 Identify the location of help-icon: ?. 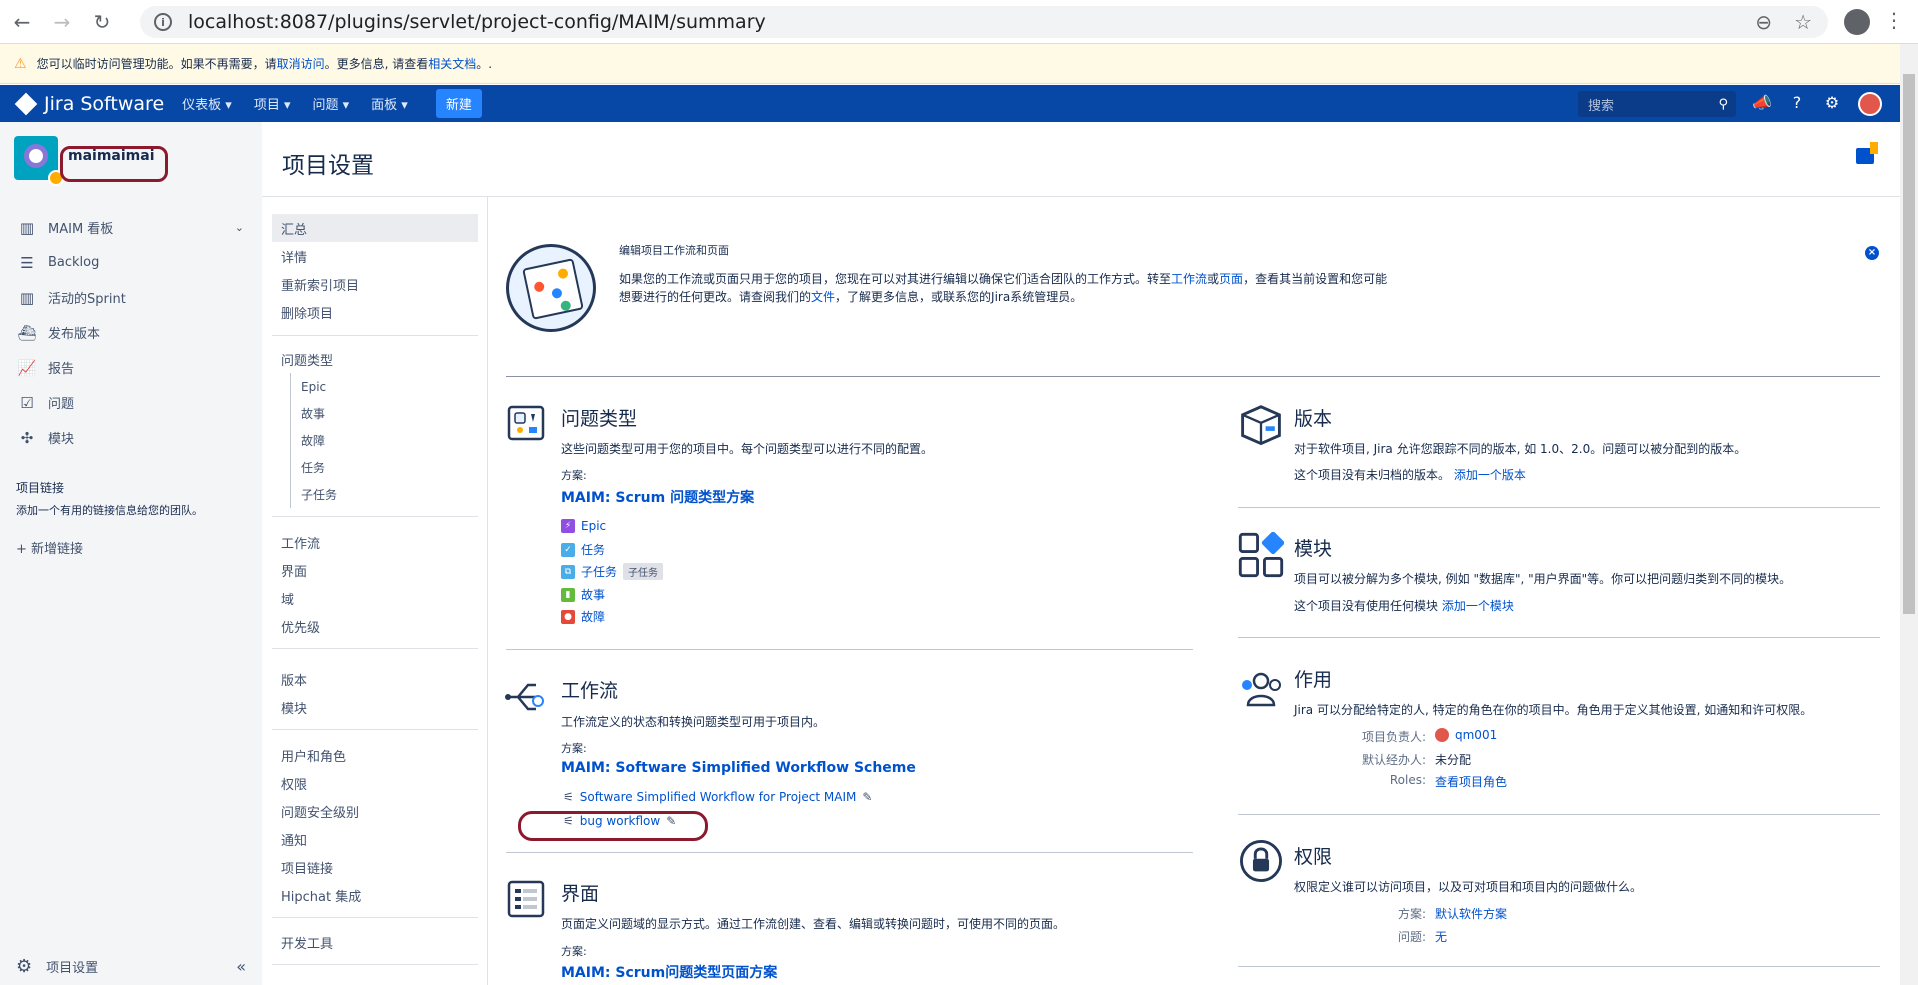
(1797, 103).